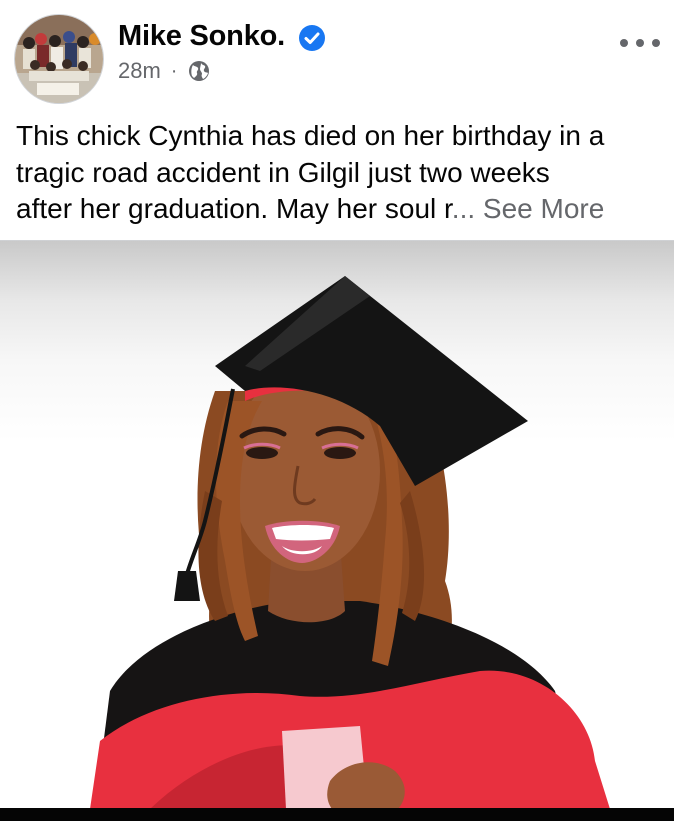 Image resolution: width=674 pixels, height=821 pixels. I want to click on post-meta: 28m ·, so click(164, 71).